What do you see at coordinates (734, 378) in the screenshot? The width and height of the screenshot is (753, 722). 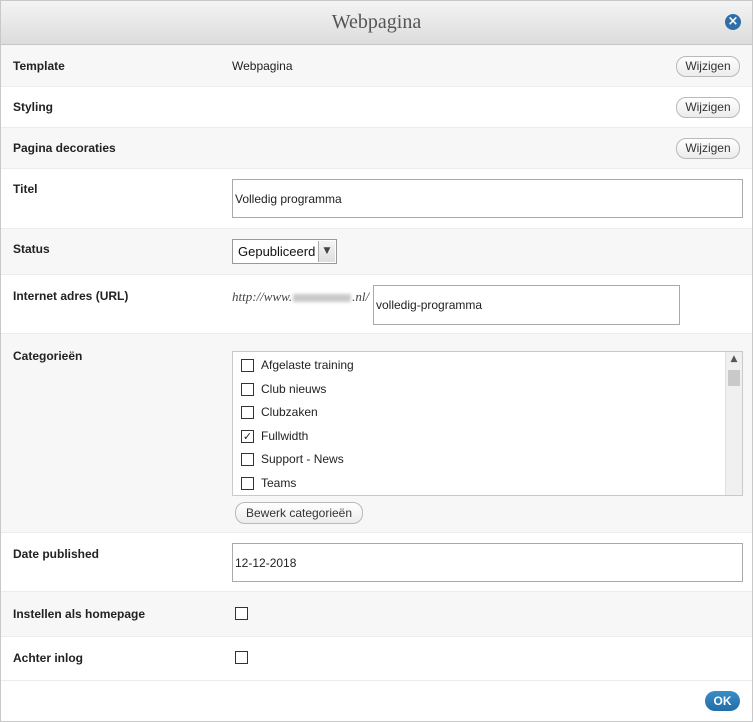 I see `scrollbar-thumb` at bounding box center [734, 378].